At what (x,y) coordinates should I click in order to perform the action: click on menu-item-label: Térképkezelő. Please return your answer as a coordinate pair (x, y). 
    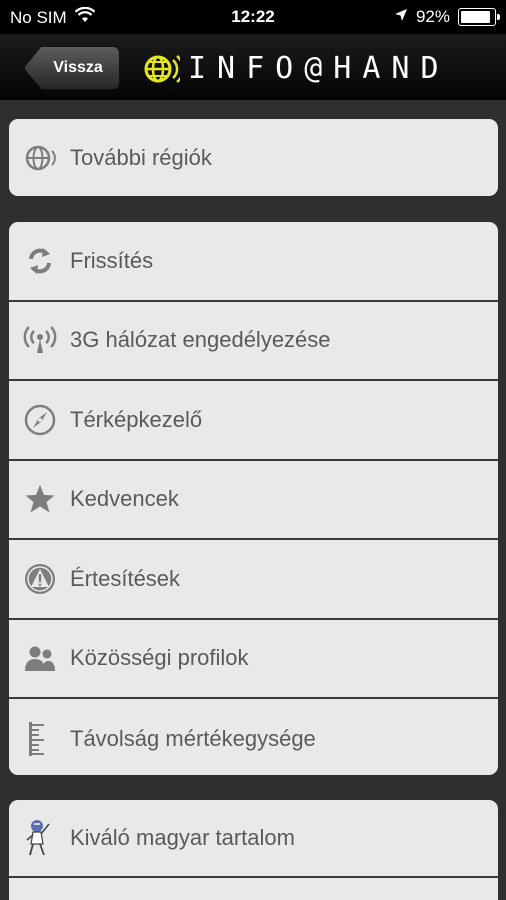
    Looking at the image, I should click on (136, 419).